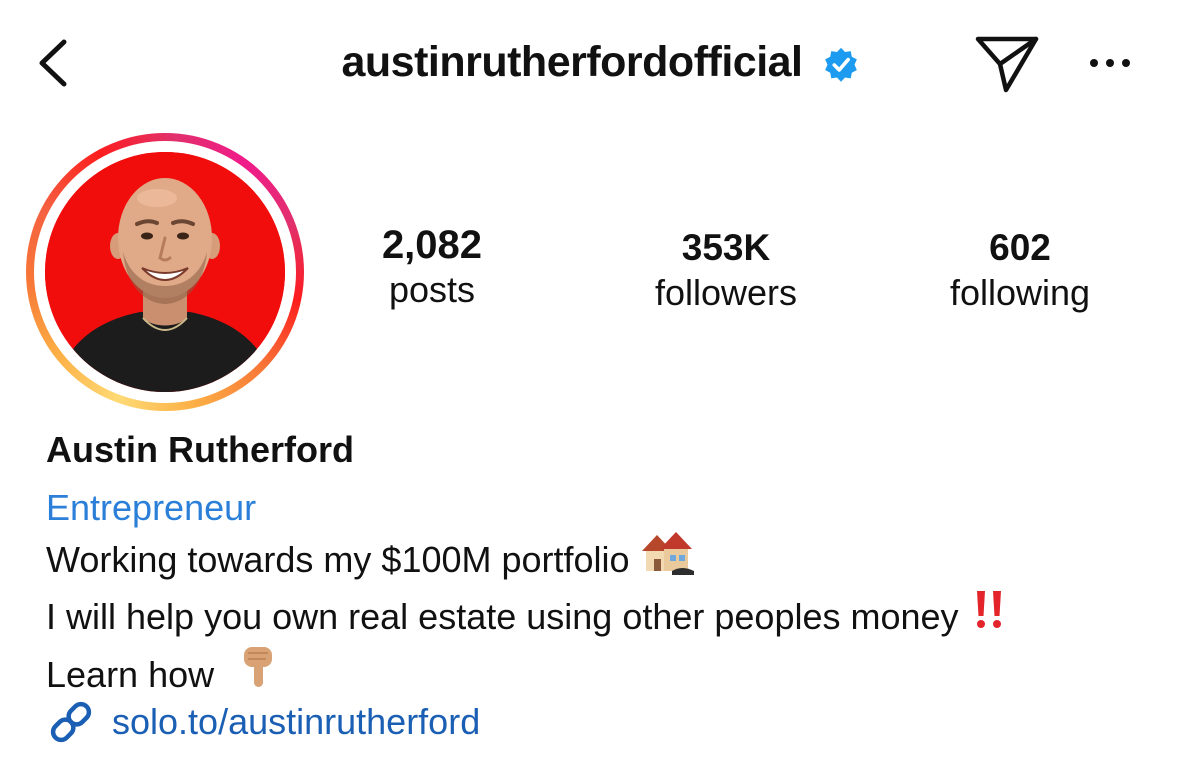 The height and width of the screenshot is (765, 1200). I want to click on profile-link: solo.to/austinrutherford, so click(263, 722).